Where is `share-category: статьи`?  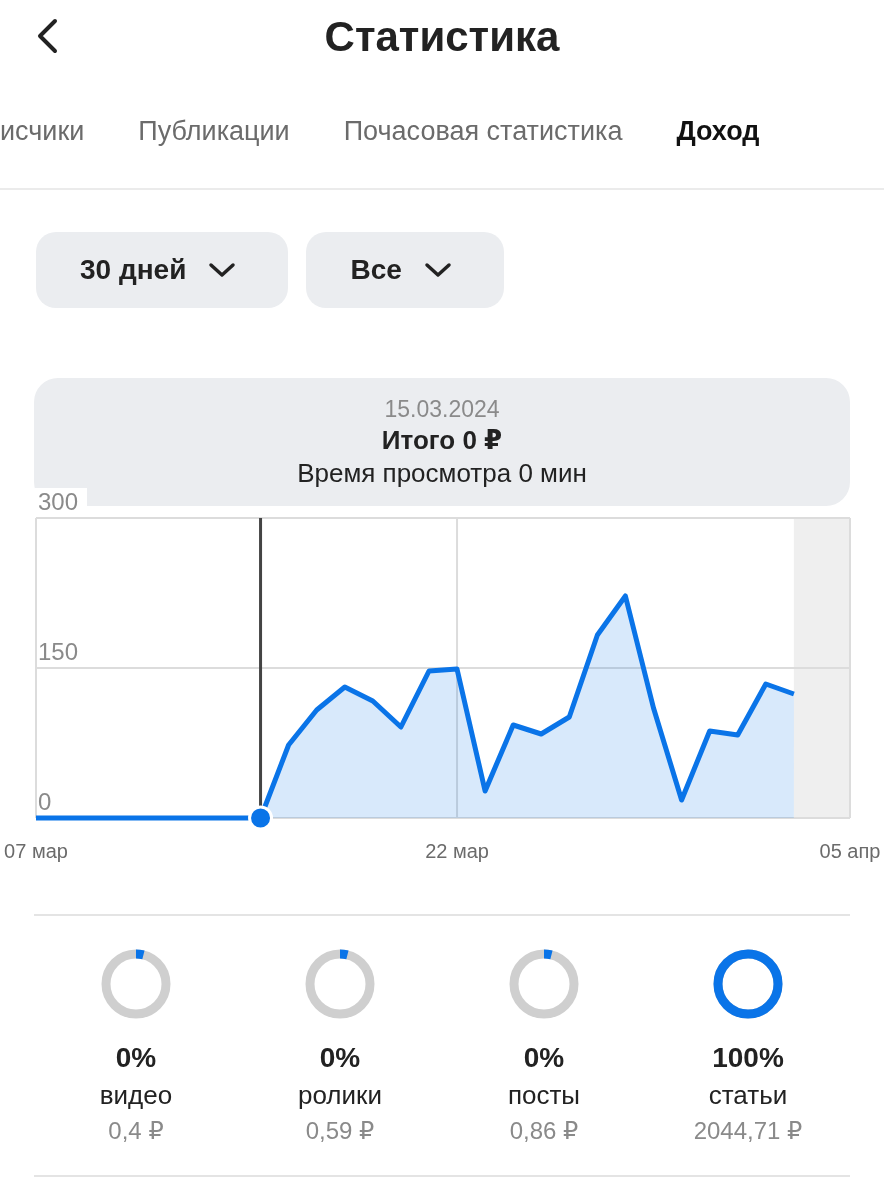 share-category: статьи is located at coordinates (748, 1095).